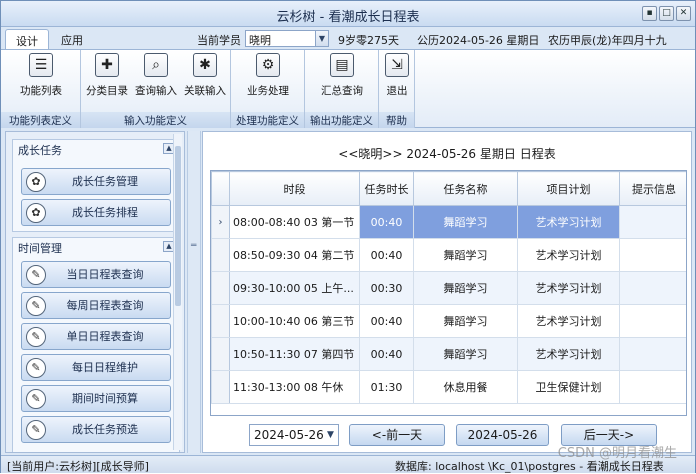 The height and width of the screenshot is (474, 696). I want to click on today-button: 2024-05-26, so click(502, 435).